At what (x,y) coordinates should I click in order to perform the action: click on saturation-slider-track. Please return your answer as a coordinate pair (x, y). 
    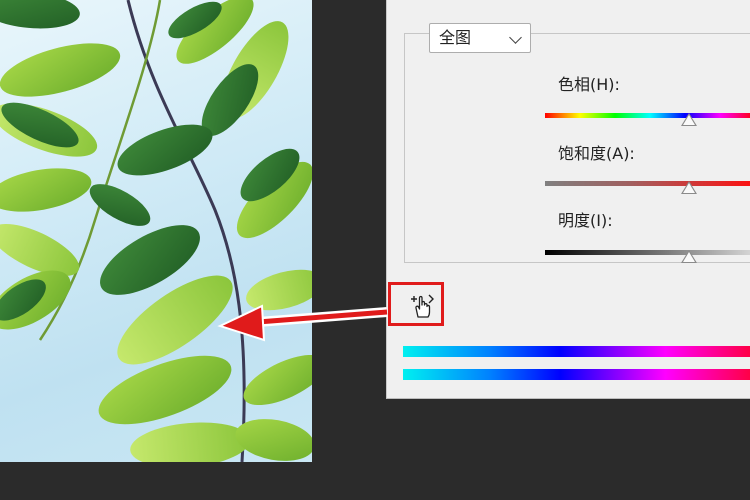
    Looking at the image, I should click on (647, 183).